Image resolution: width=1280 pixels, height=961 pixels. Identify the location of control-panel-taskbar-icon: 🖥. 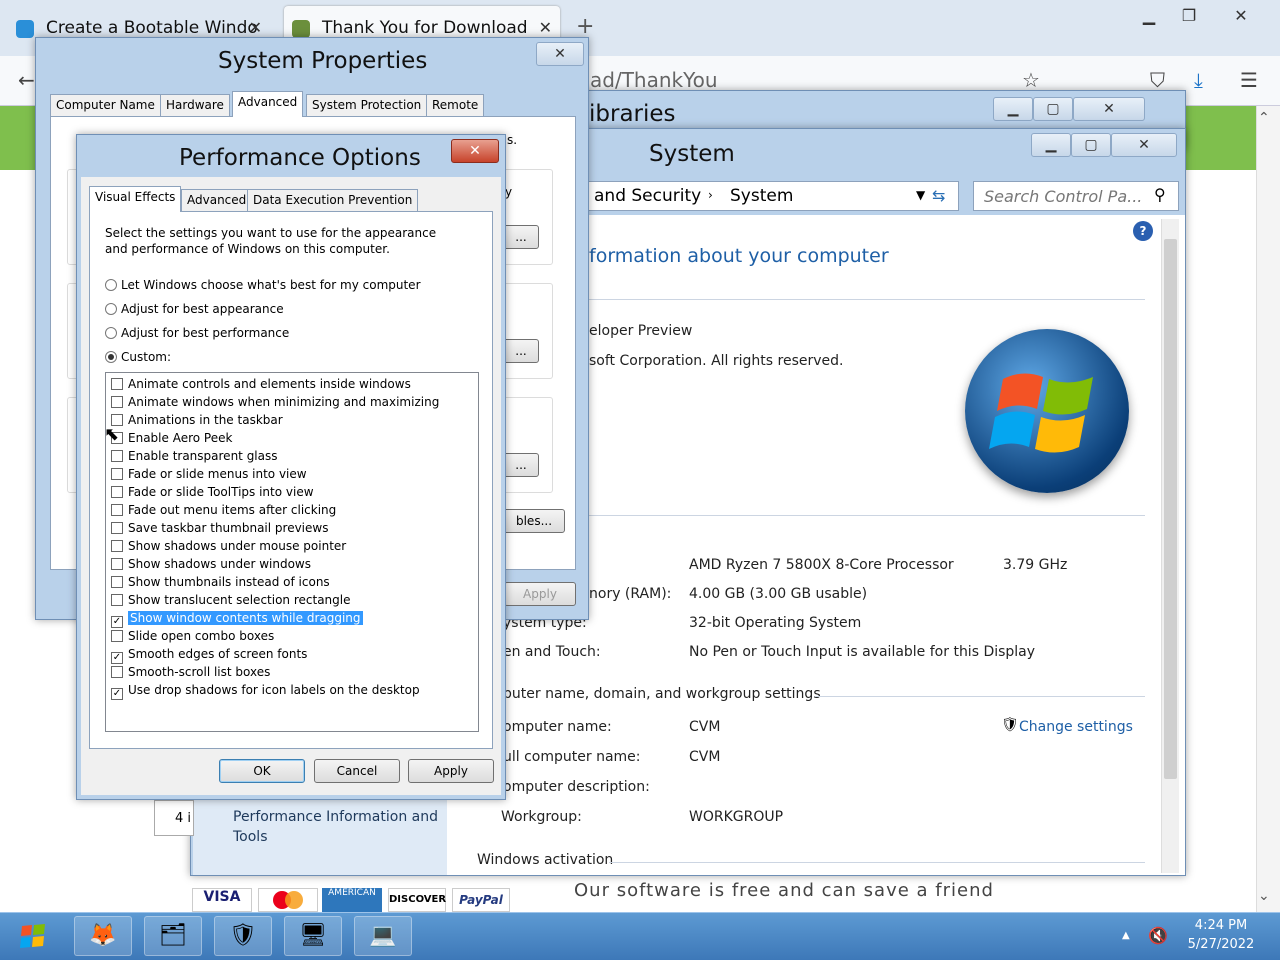
(313, 936).